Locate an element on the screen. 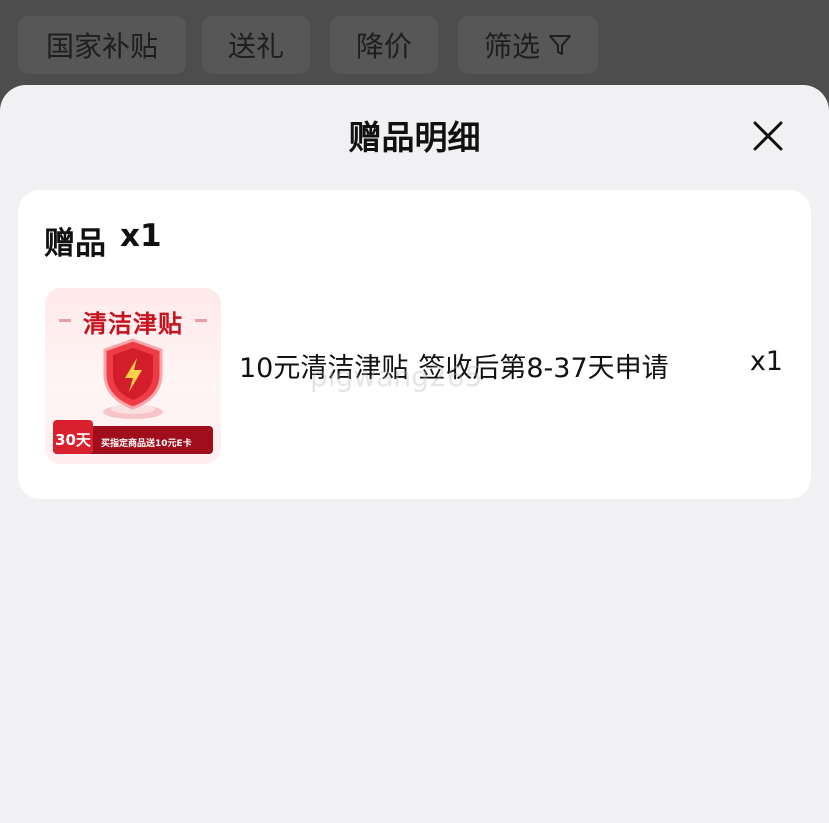  filter-icon is located at coordinates (560, 45).